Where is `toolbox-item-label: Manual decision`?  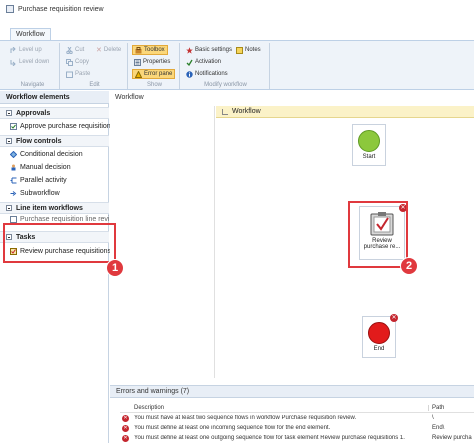
toolbox-item-label: Manual decision is located at coordinates (45, 167).